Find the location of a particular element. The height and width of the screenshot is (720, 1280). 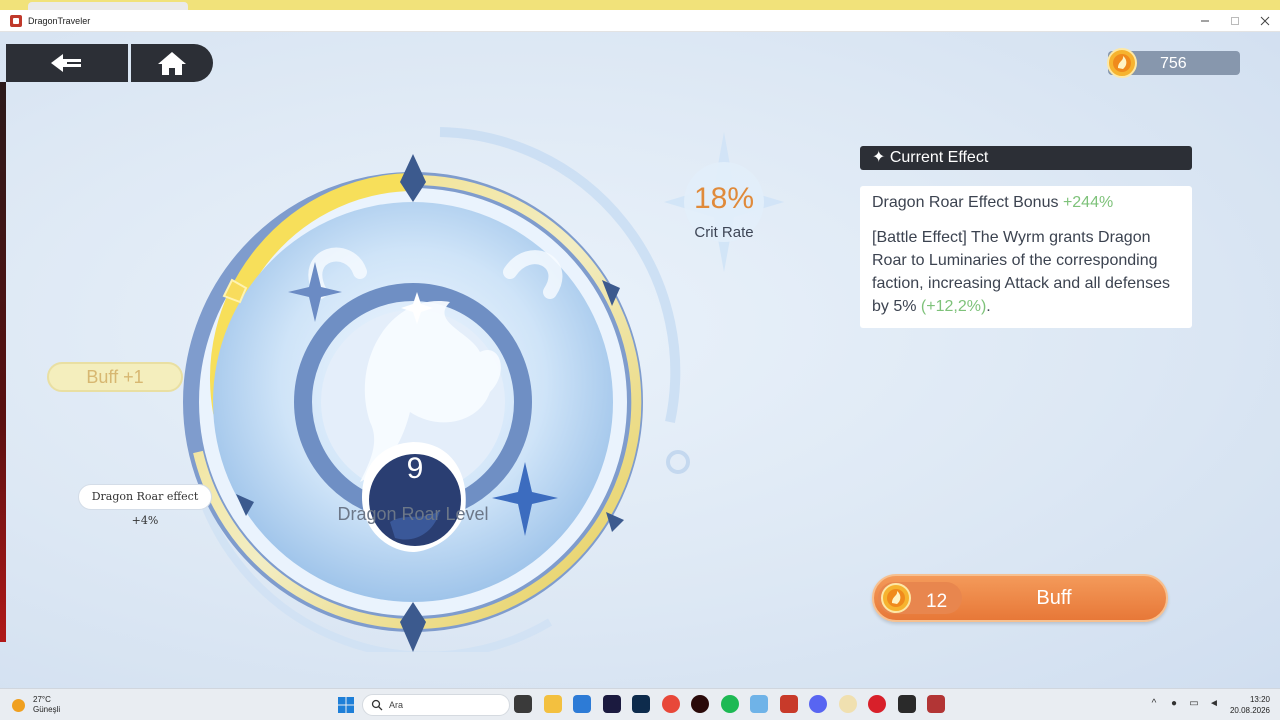

effect-tooltip: Dragon Roar effect +4% is located at coordinates (145, 505).